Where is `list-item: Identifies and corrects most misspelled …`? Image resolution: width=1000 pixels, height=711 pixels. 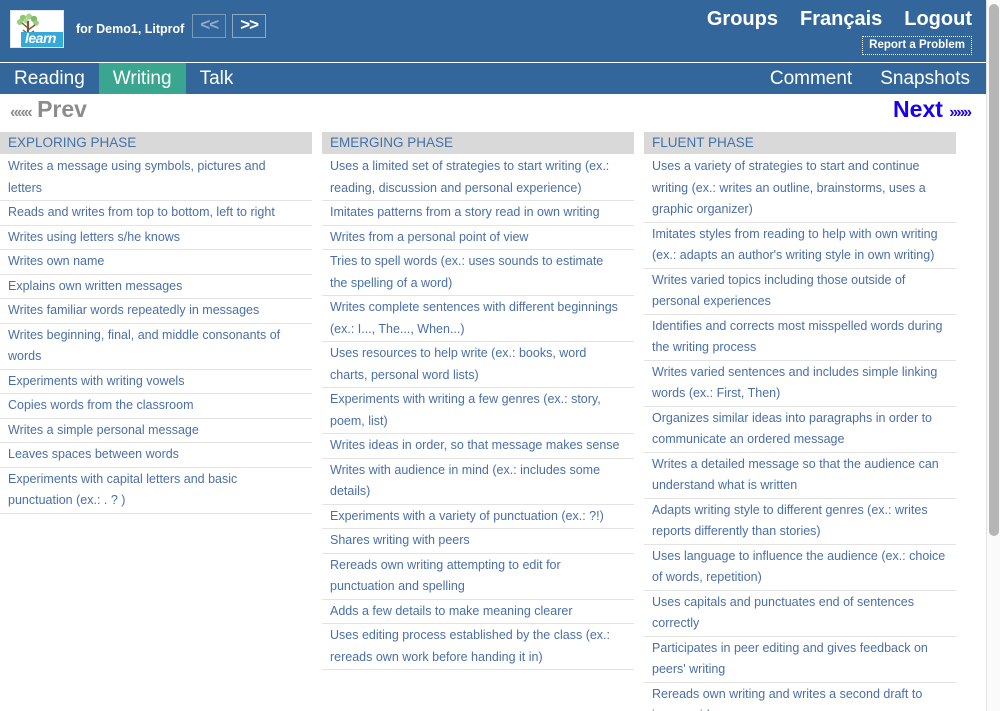
list-item: Identifies and corrects most misspelled … is located at coordinates (800, 338).